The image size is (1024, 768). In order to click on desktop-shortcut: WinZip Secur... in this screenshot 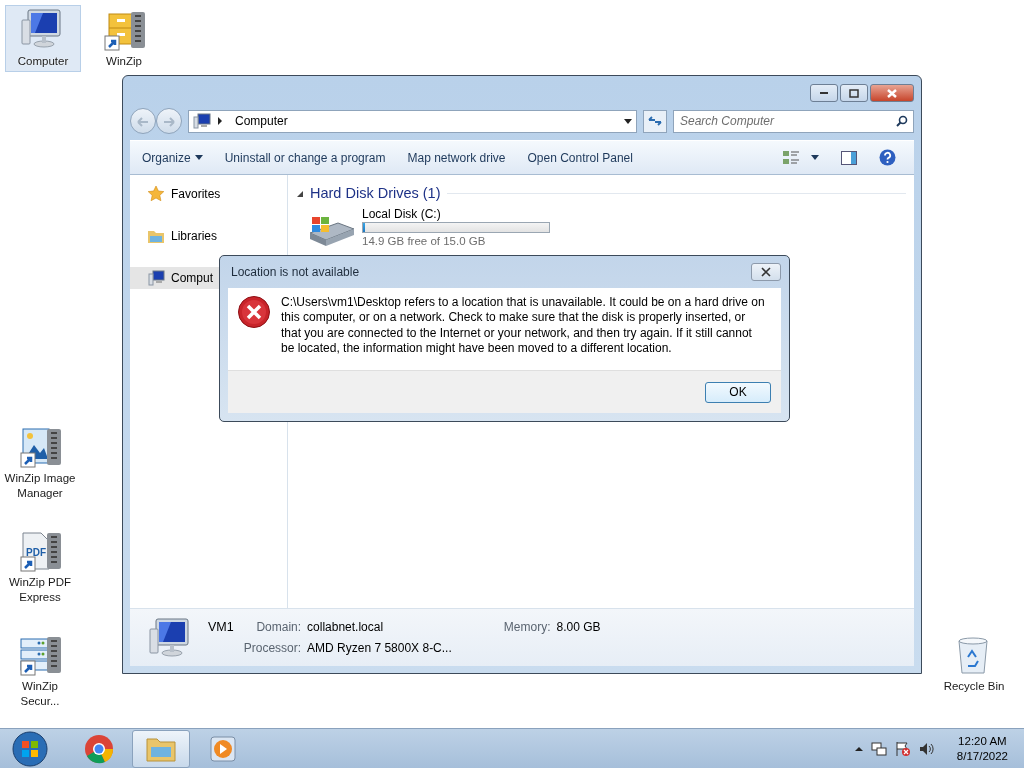, I will do `click(40, 671)`.